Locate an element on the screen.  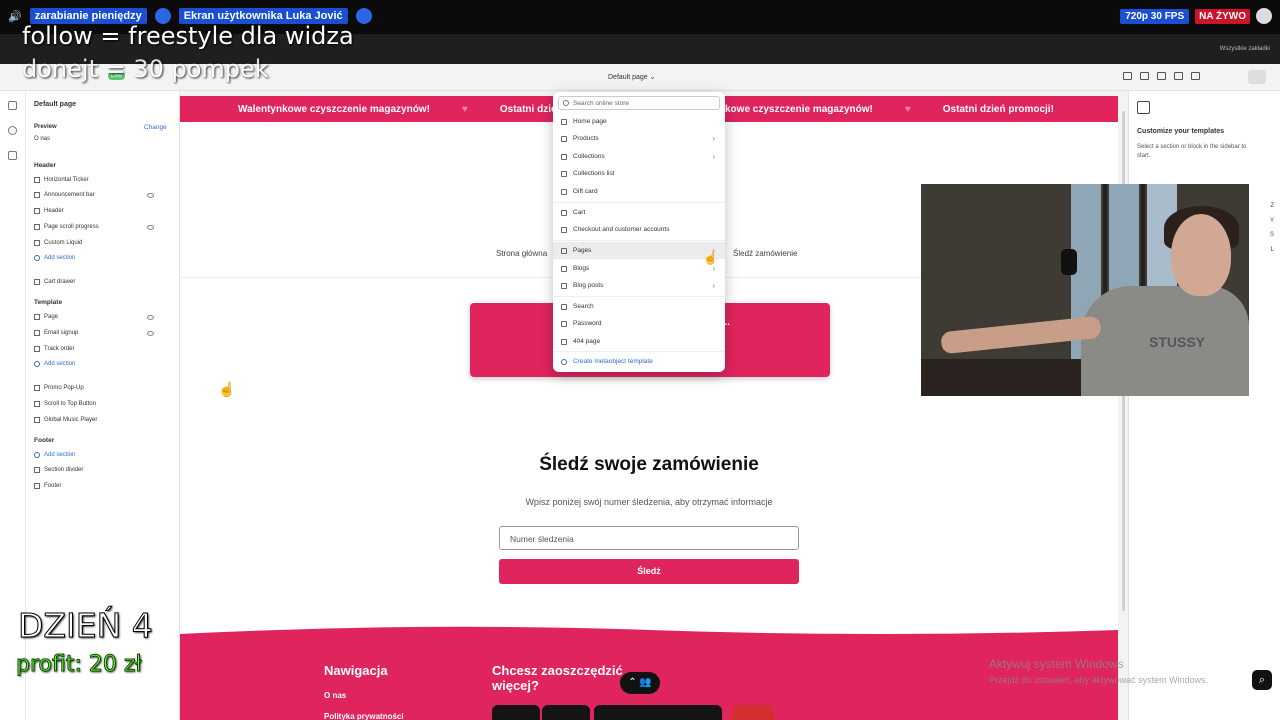
save-button is located at coordinates (1257, 77).